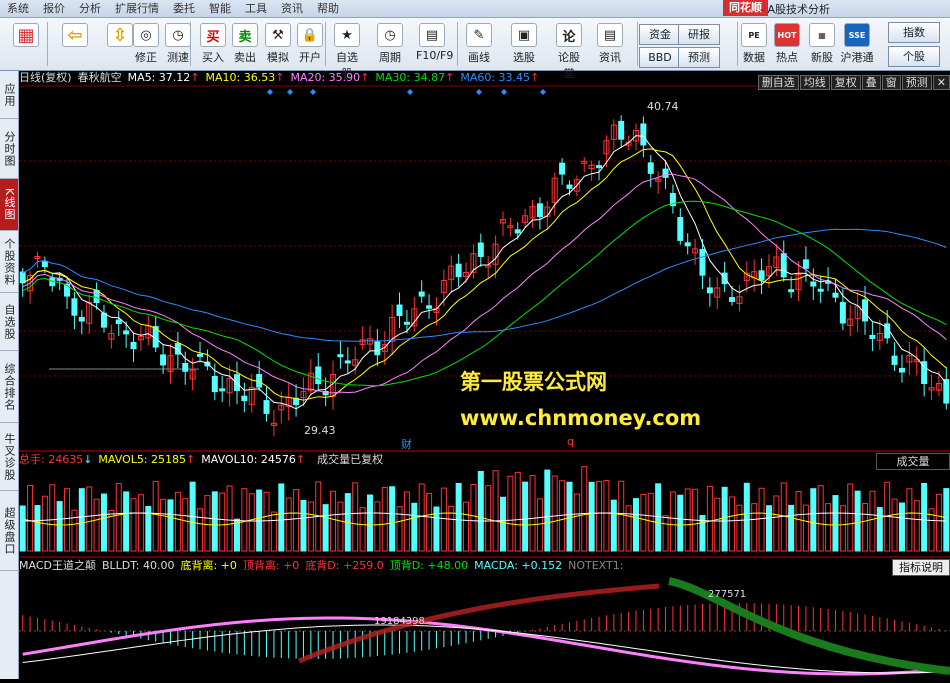 Image resolution: width=950 pixels, height=683 pixels. I want to click on menu-analysis: 分析, so click(90, 8).